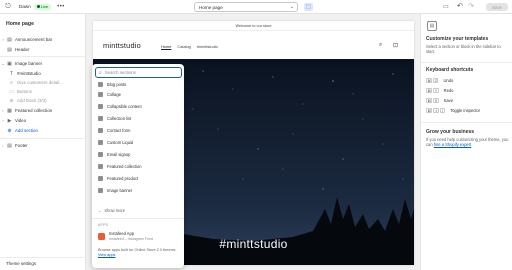 Image resolution: width=512 pixels, height=270 pixels. What do you see at coordinates (43, 73) in the screenshot?
I see `block-heading: T #minttstudio` at bounding box center [43, 73].